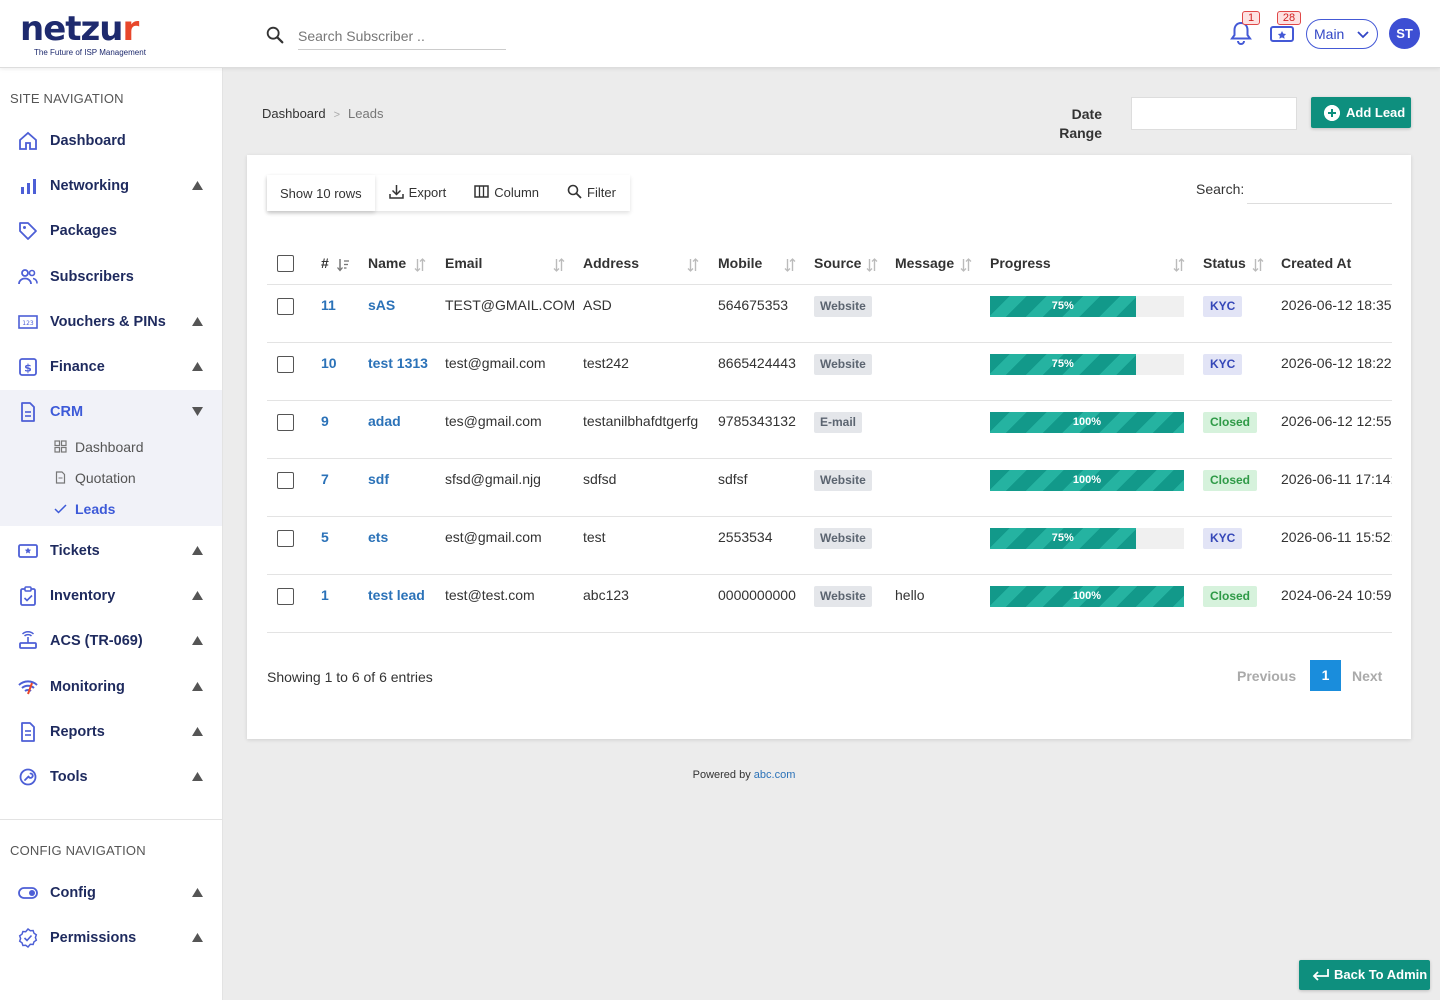 The height and width of the screenshot is (1000, 1440). What do you see at coordinates (111, 412) in the screenshot?
I see `sidebar-item-crm: CRM` at bounding box center [111, 412].